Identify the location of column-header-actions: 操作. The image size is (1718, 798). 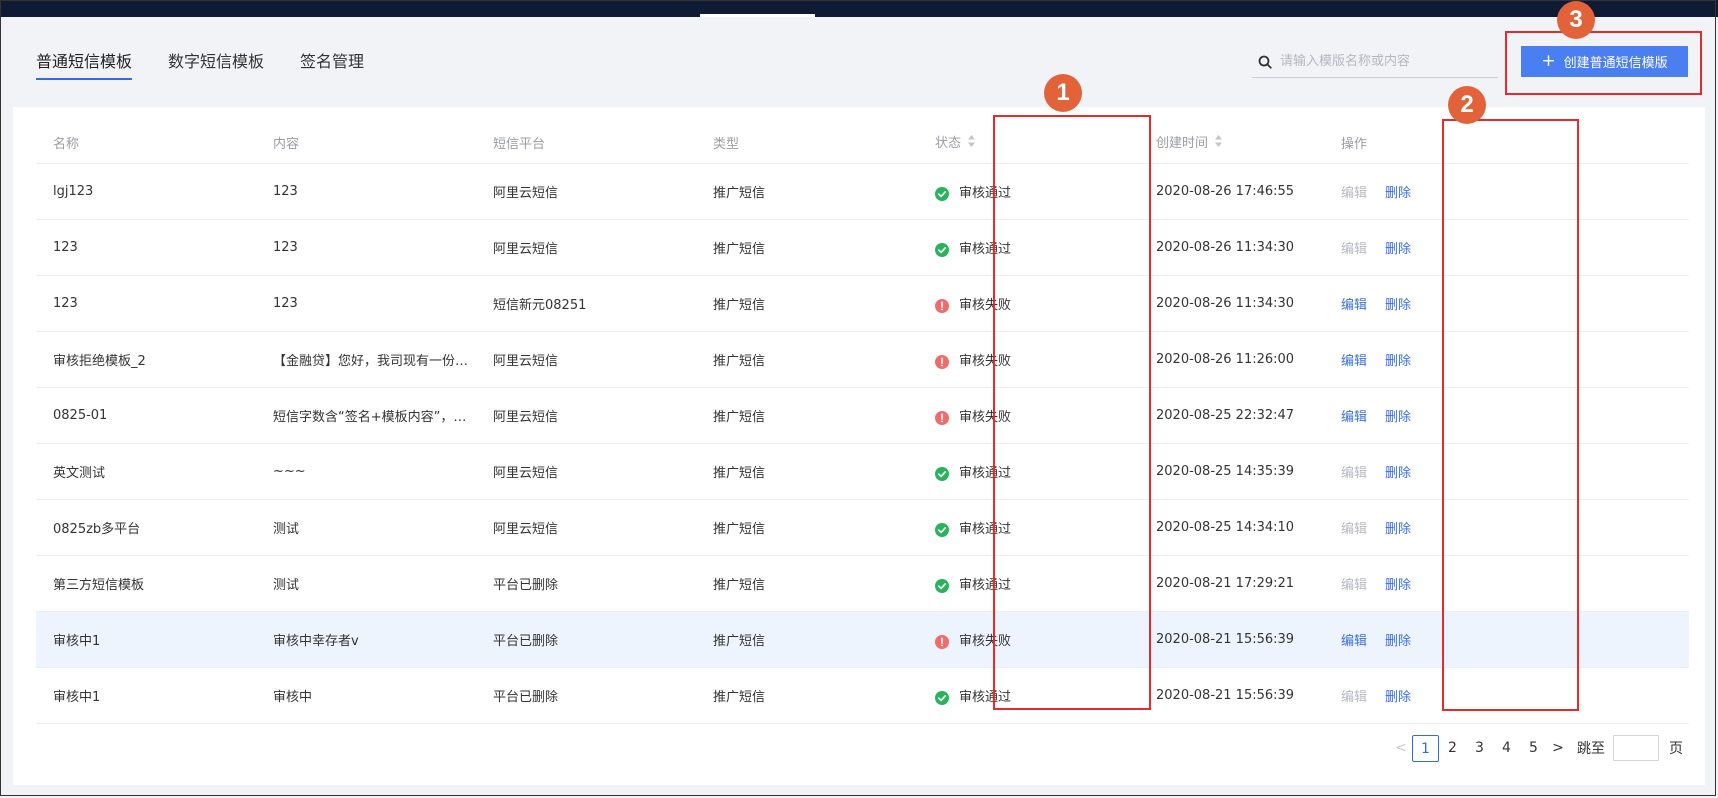
(1506, 142).